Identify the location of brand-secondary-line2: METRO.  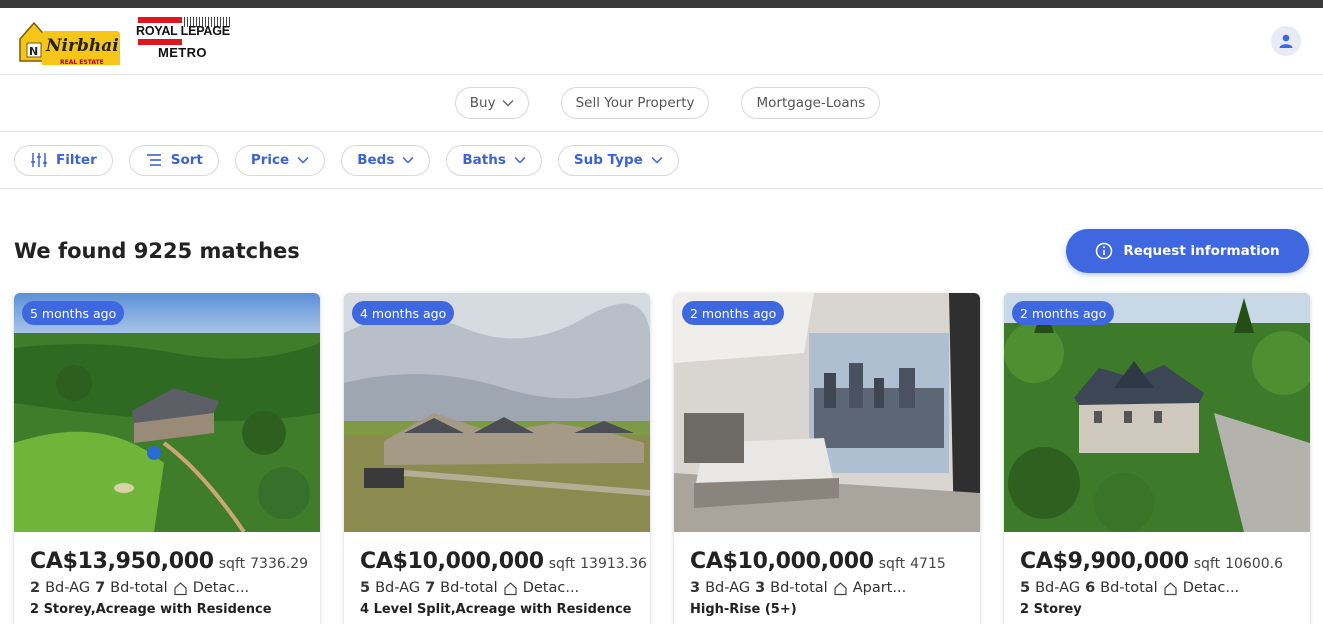
(182, 52).